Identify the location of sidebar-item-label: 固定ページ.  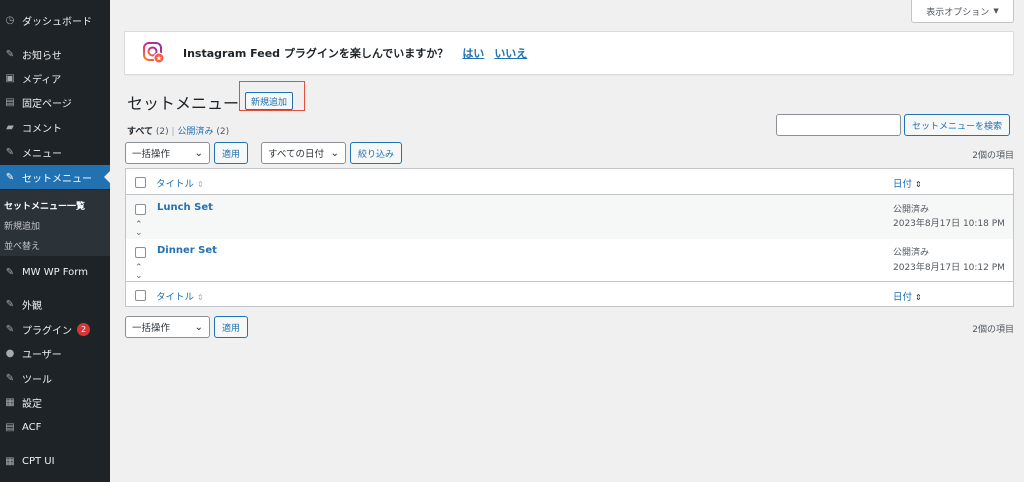
(47, 104).